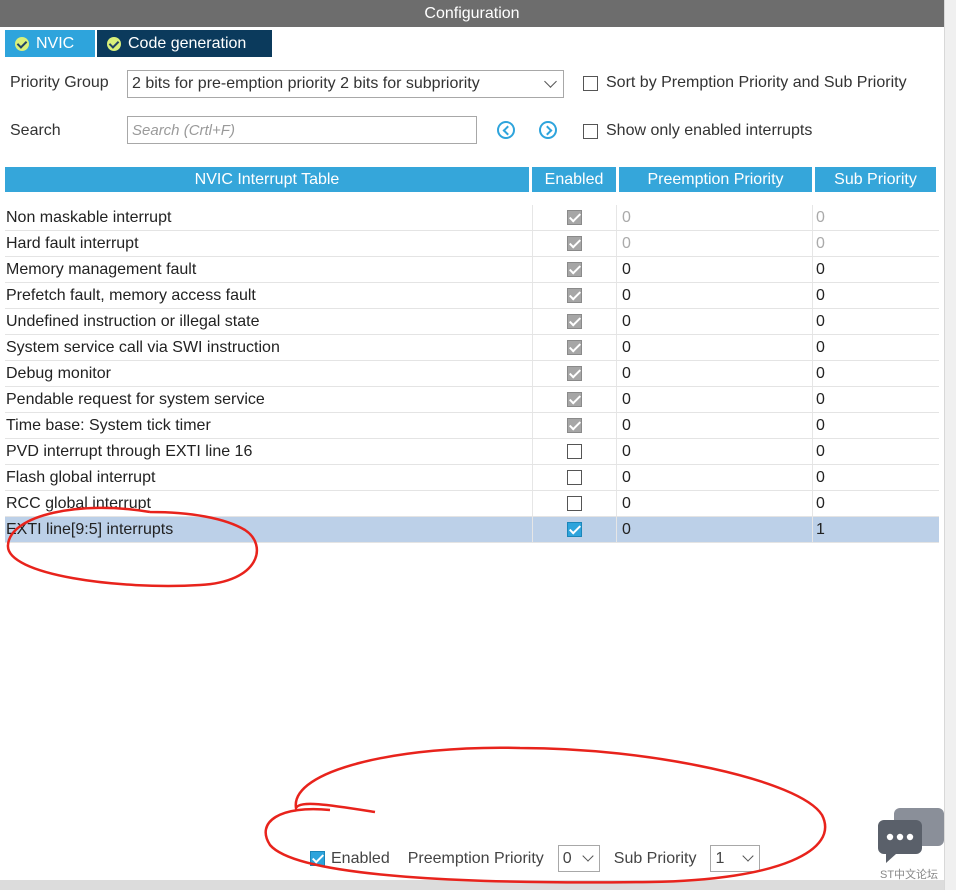 This screenshot has width=956, height=890. I want to click on annotation-circle-top, so click(132, 547).